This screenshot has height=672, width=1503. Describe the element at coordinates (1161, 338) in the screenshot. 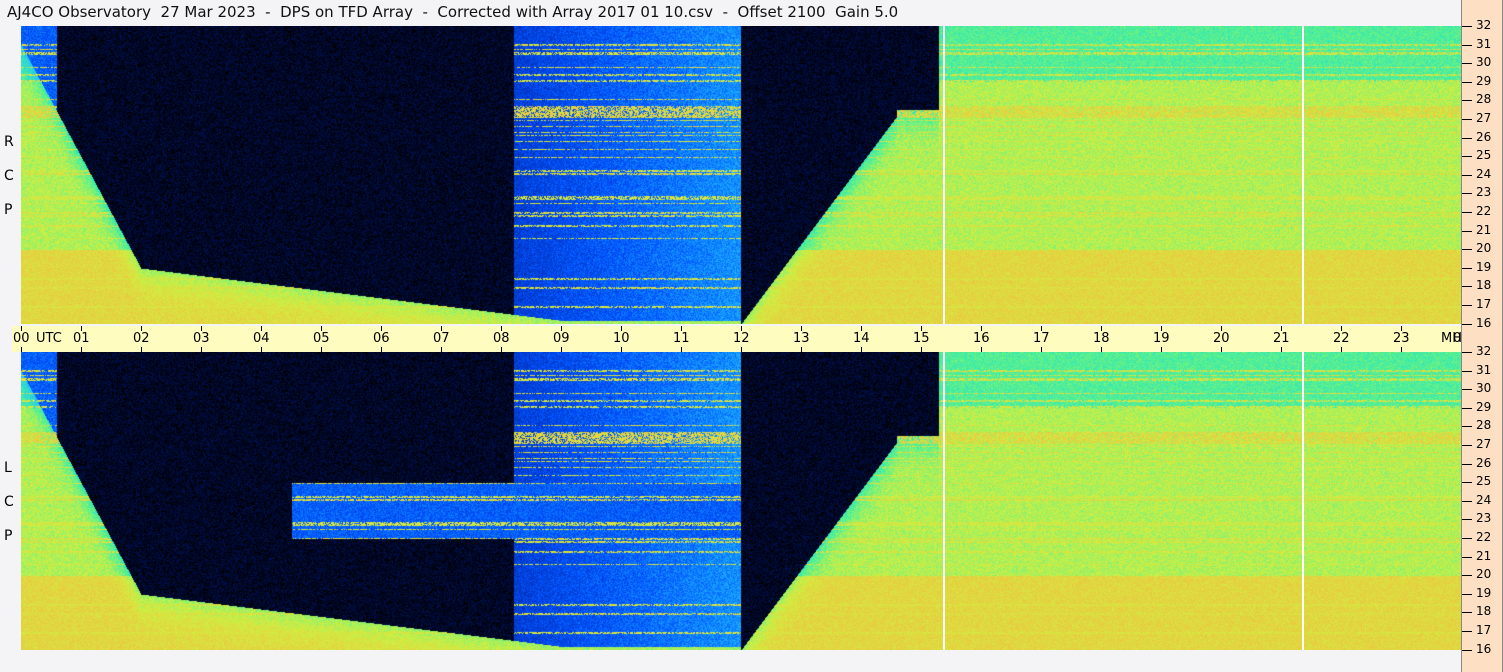

I see `x-tick-label: 19` at that location.